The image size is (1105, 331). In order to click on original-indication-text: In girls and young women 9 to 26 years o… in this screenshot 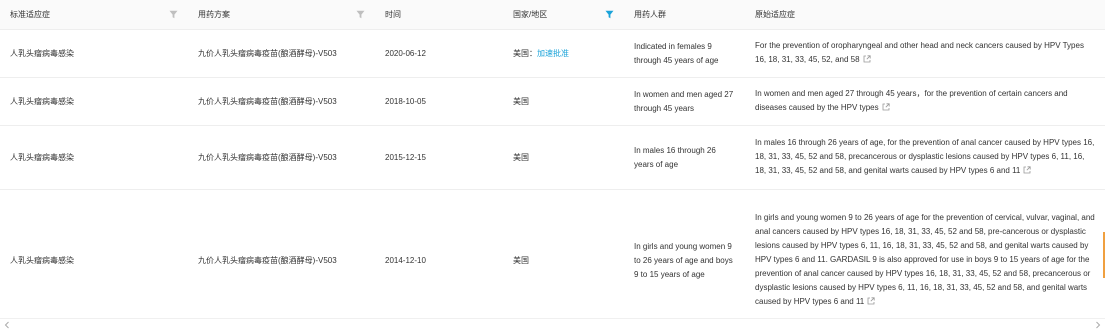, I will do `click(925, 259)`.